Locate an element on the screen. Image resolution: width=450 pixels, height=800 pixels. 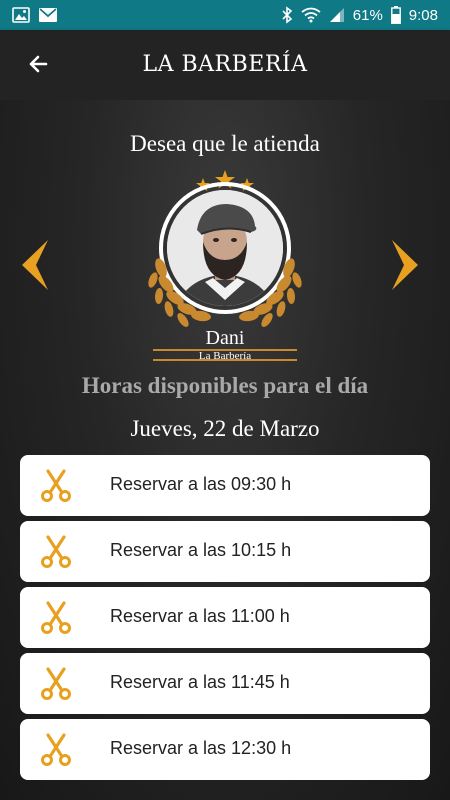
slot-label: Reservar a las 10:15 h is located at coordinates (201, 550).